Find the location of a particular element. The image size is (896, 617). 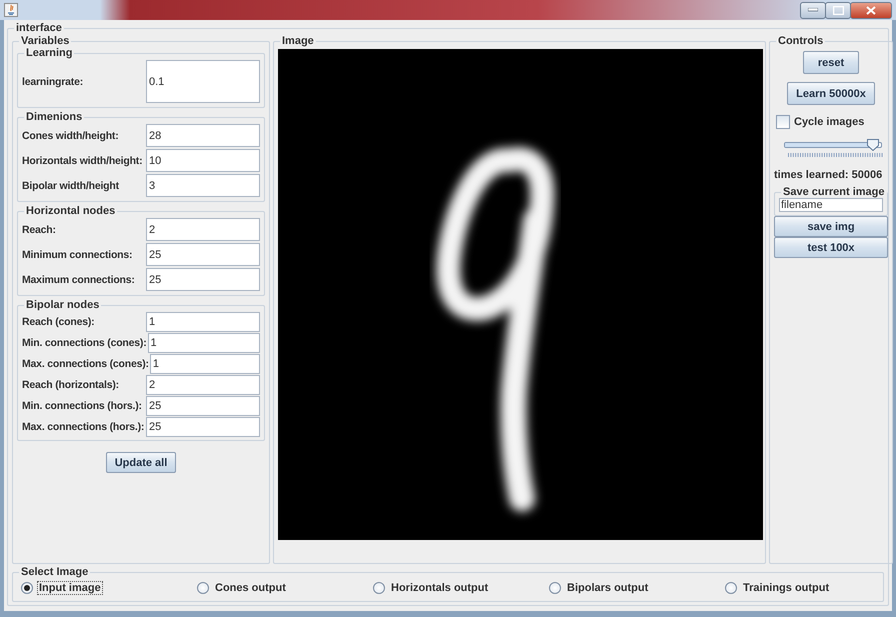

field-label: Maximum connections: is located at coordinates (79, 280).